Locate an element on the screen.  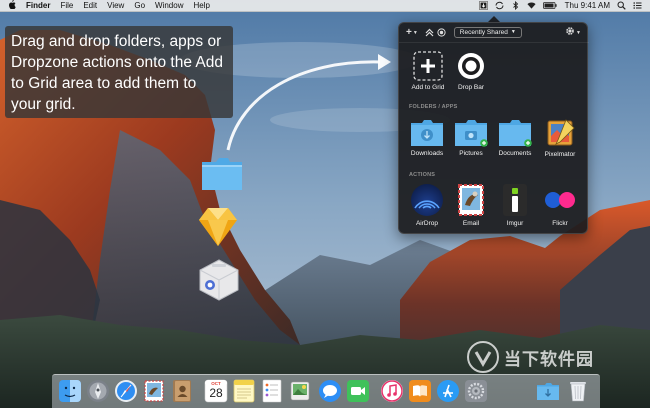
notes-icon is located at coordinates (244, 391).